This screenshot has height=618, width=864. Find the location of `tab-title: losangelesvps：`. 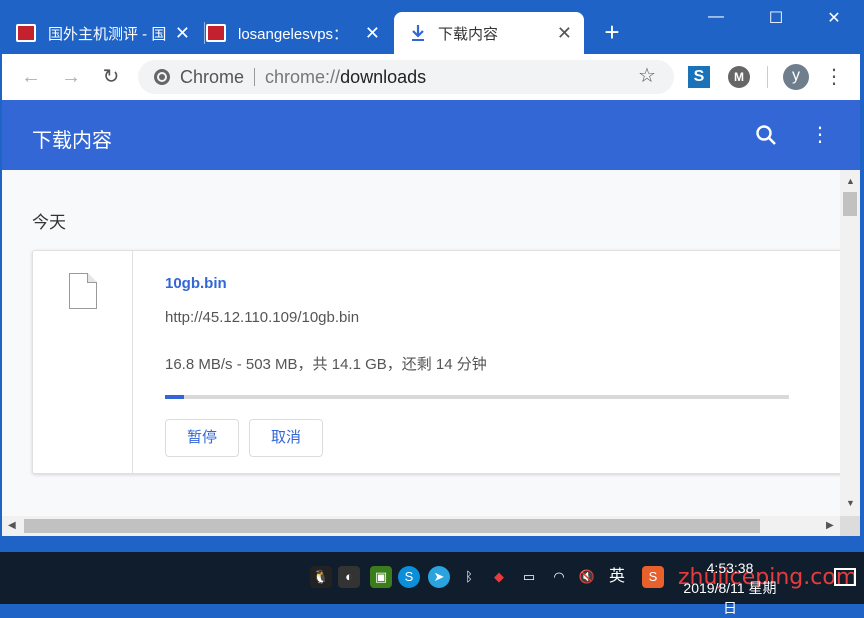

tab-title: losangelesvps： is located at coordinates (293, 34).